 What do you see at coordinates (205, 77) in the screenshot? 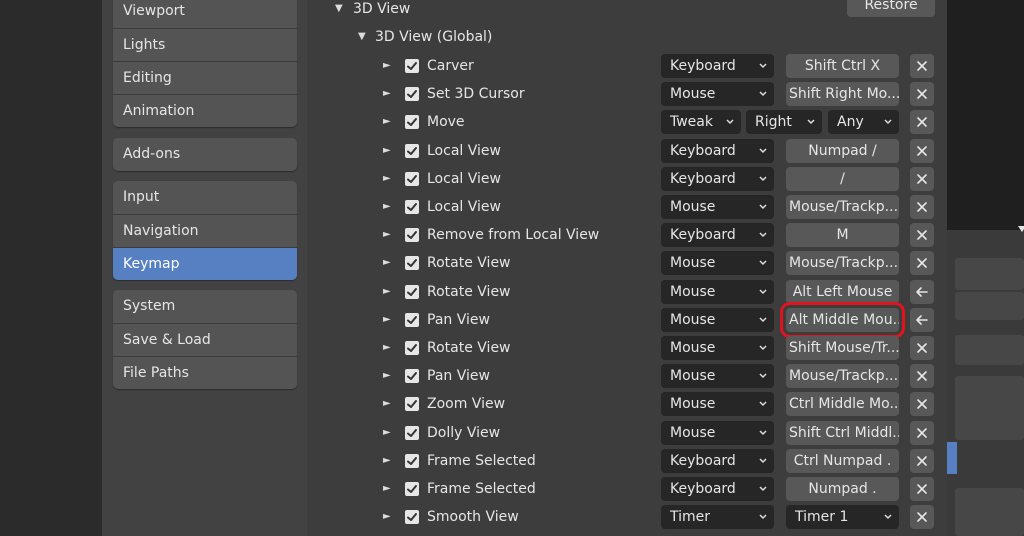
I see `sidebar-item-editing: Editing` at bounding box center [205, 77].